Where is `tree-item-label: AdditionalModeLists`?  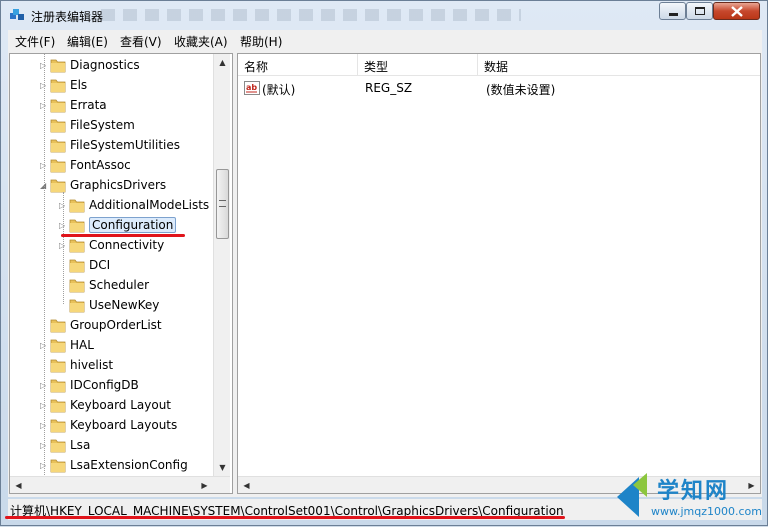 tree-item-label: AdditionalModeLists is located at coordinates (149, 205).